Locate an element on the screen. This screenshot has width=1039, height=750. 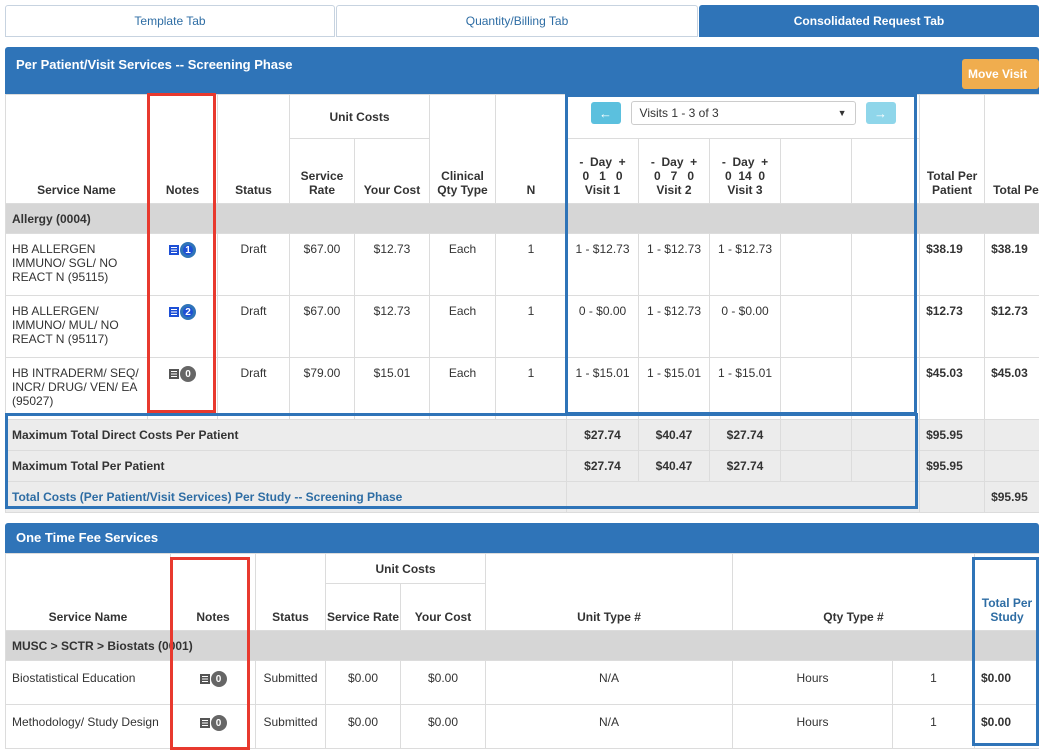
your-cost: $15.01 is located at coordinates (392, 388).